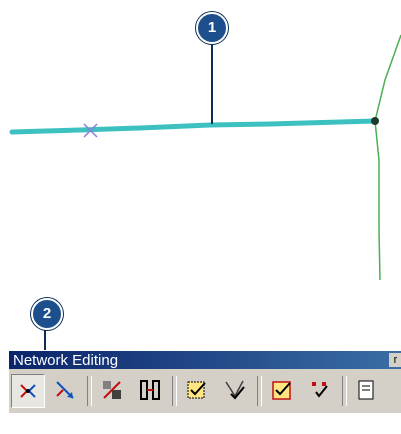 This screenshot has width=401, height=434. I want to click on toolbar-tools, so click(200, 391).